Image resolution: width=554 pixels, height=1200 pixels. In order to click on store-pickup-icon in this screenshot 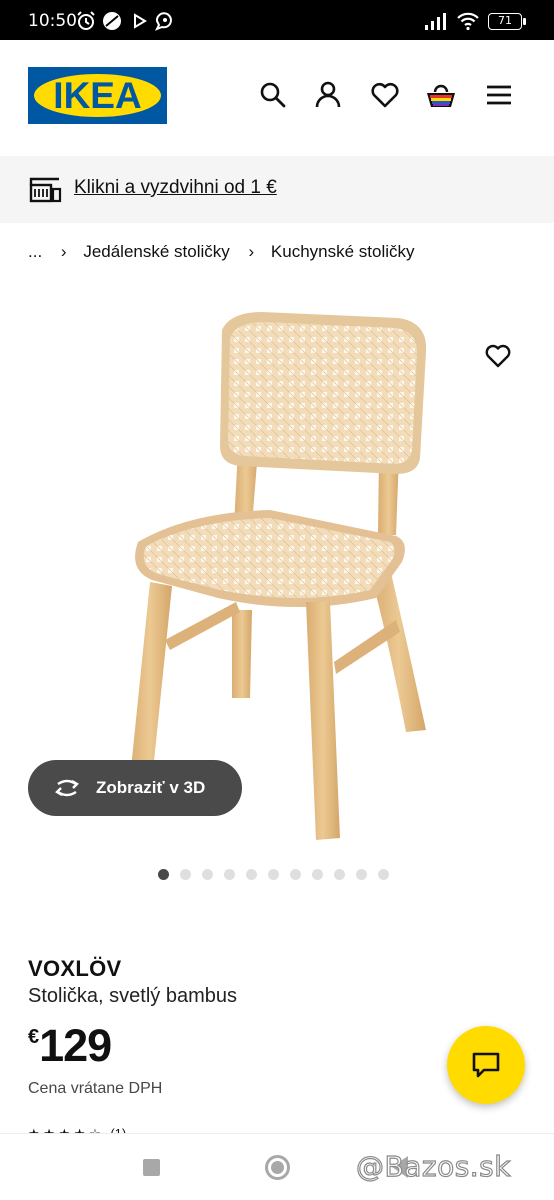, I will do `click(45, 190)`.